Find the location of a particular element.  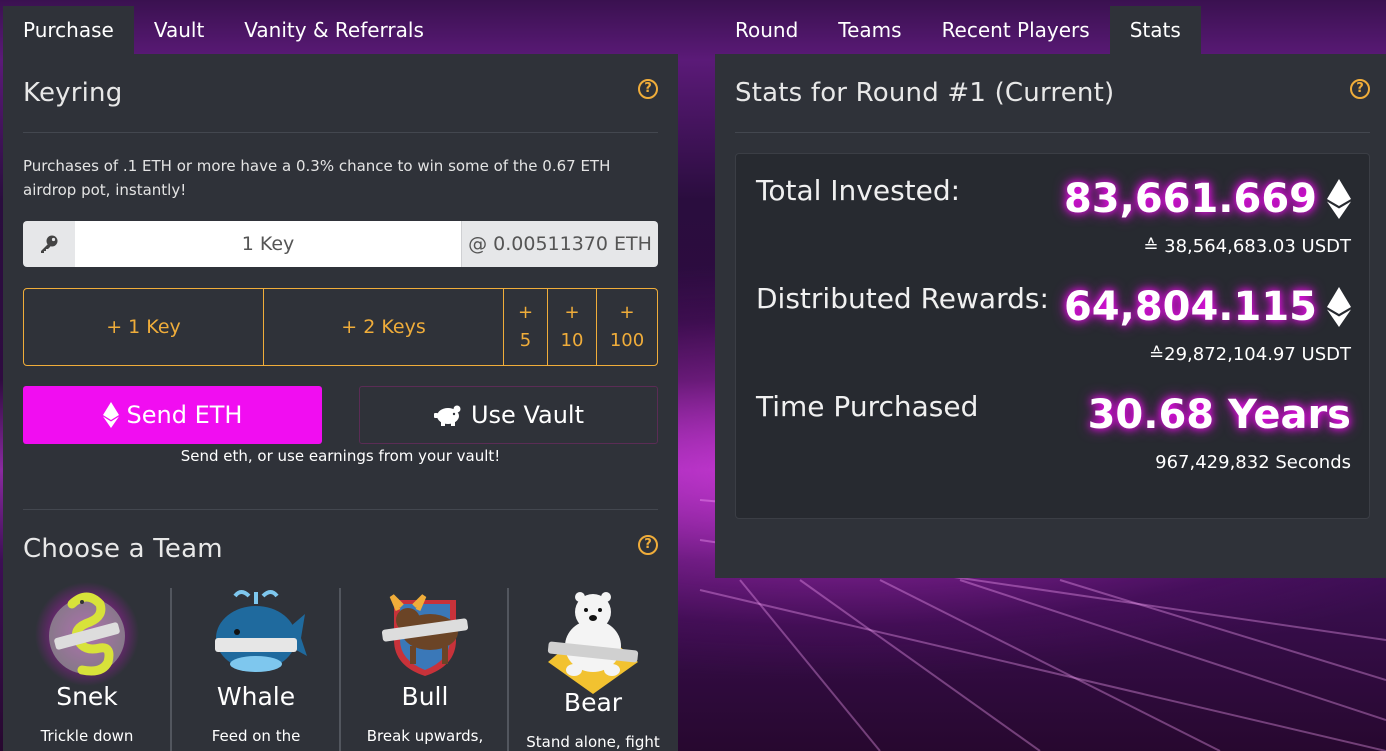

left-tabbar: Purchase Vault Vanity & Referrals is located at coordinates (223, 30).